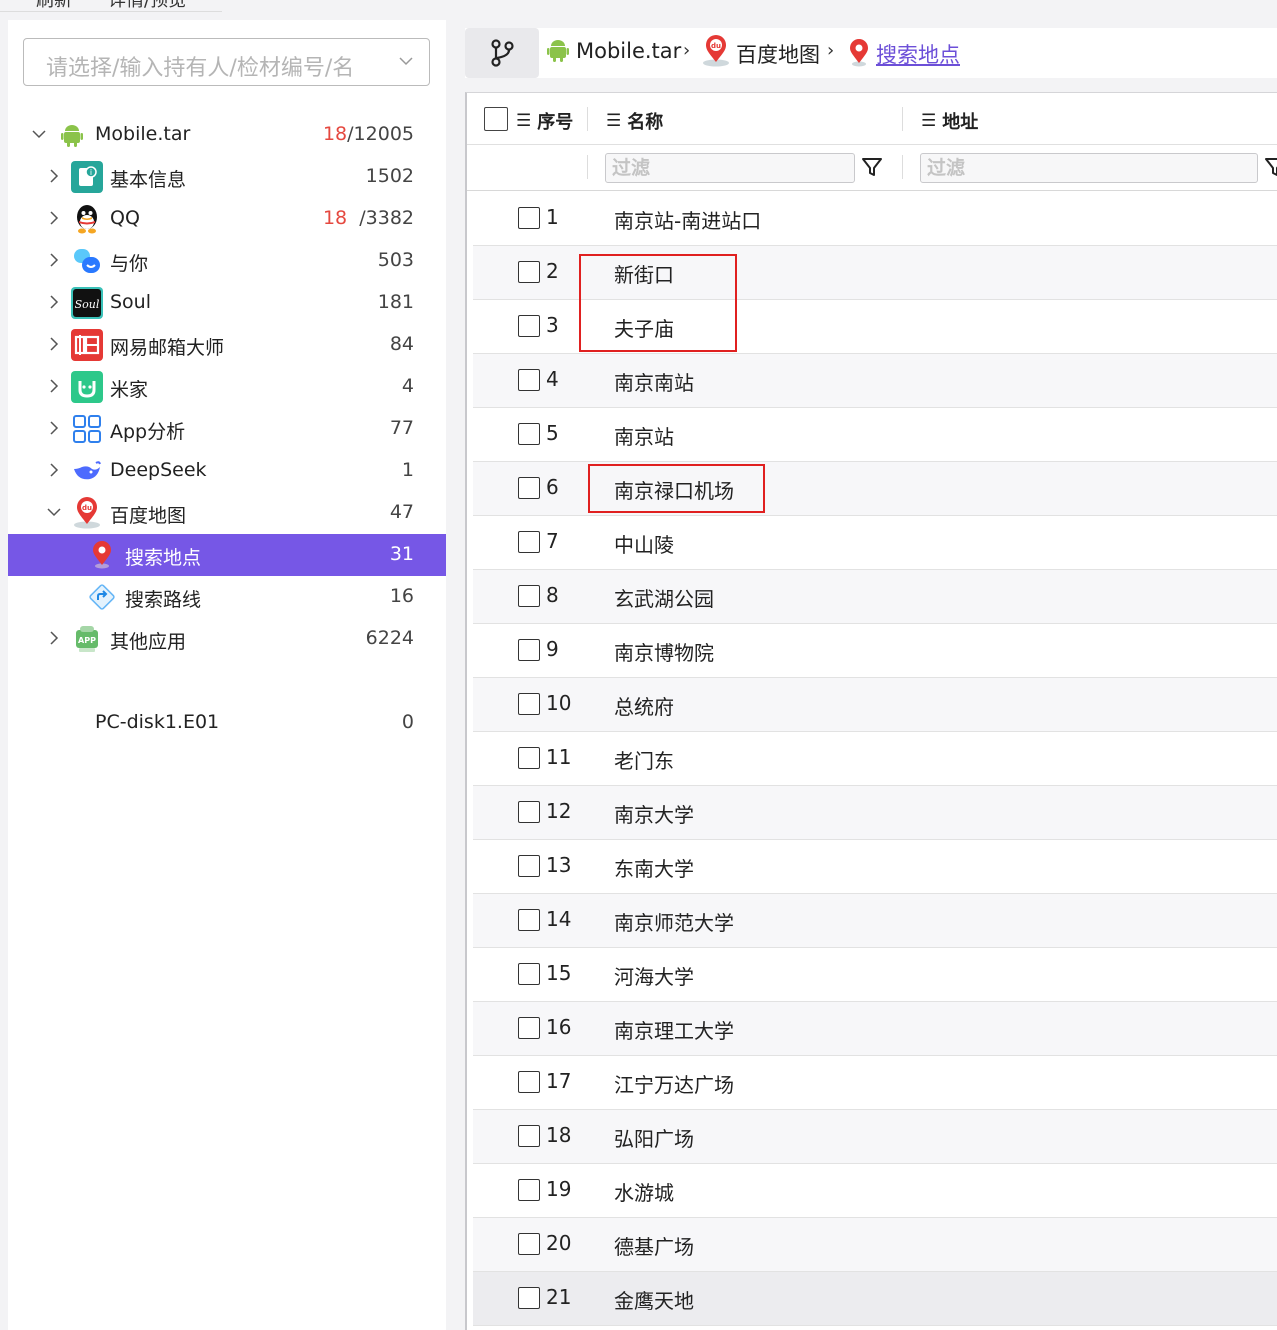  Describe the element at coordinates (676, 488) in the screenshot. I see `highlight-box` at that location.